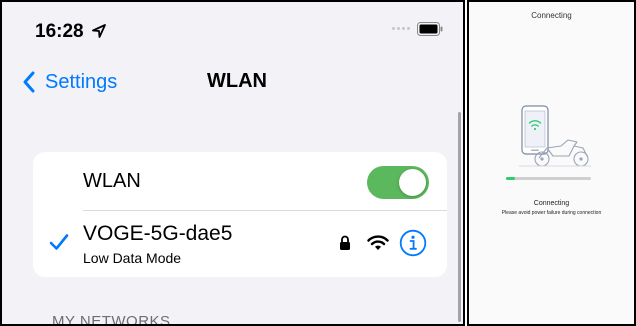 This screenshot has height=326, width=636. Describe the element at coordinates (345, 242) in the screenshot. I see `lock-icon` at that location.